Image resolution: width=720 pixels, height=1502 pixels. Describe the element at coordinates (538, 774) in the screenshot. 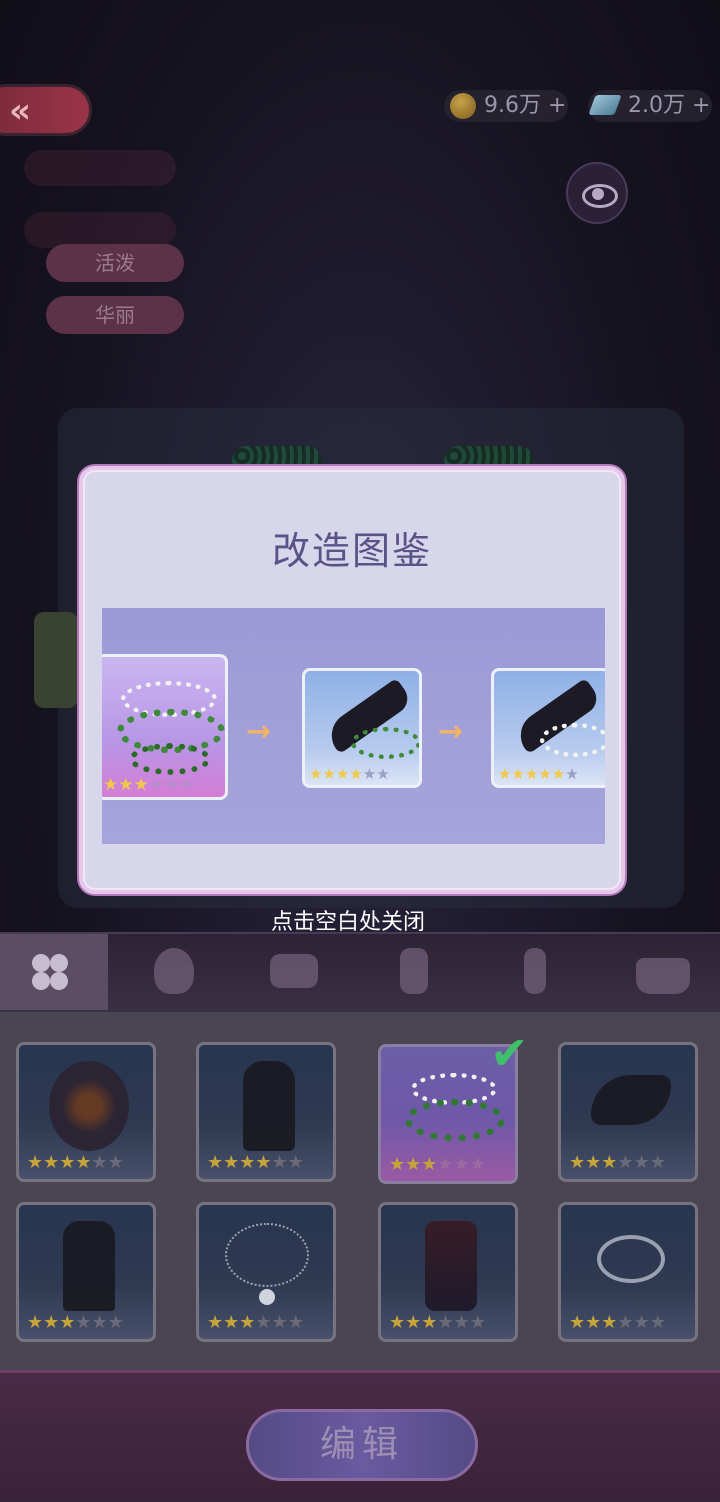

I see `stage-3-stars: ★★★★★★` at that location.